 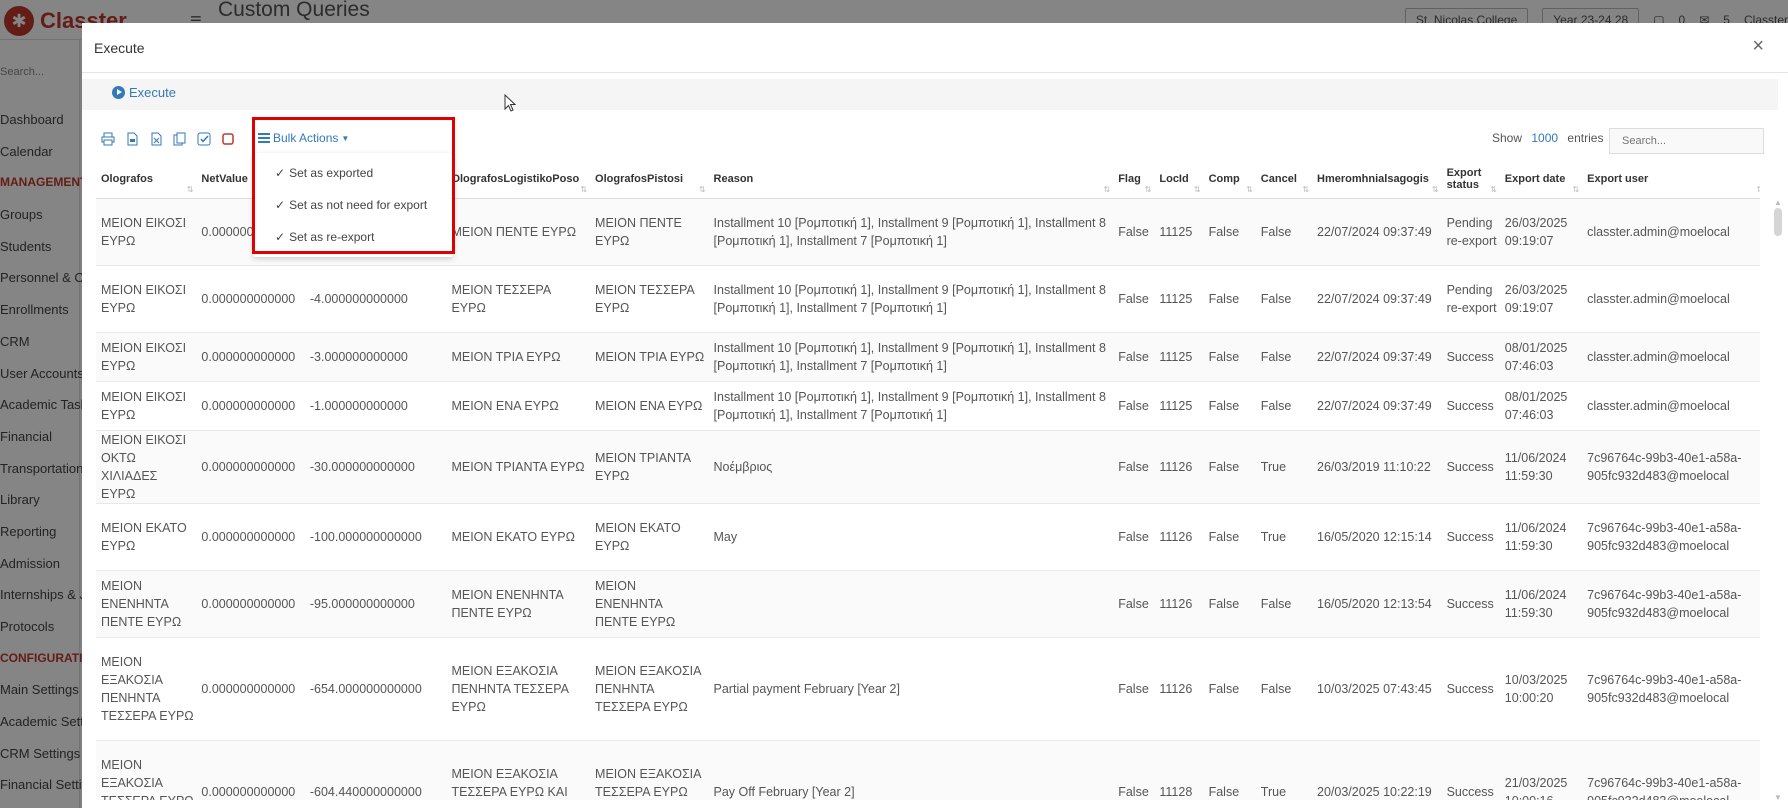 I want to click on column-header: Olografos ⇅, so click(x=146, y=179).